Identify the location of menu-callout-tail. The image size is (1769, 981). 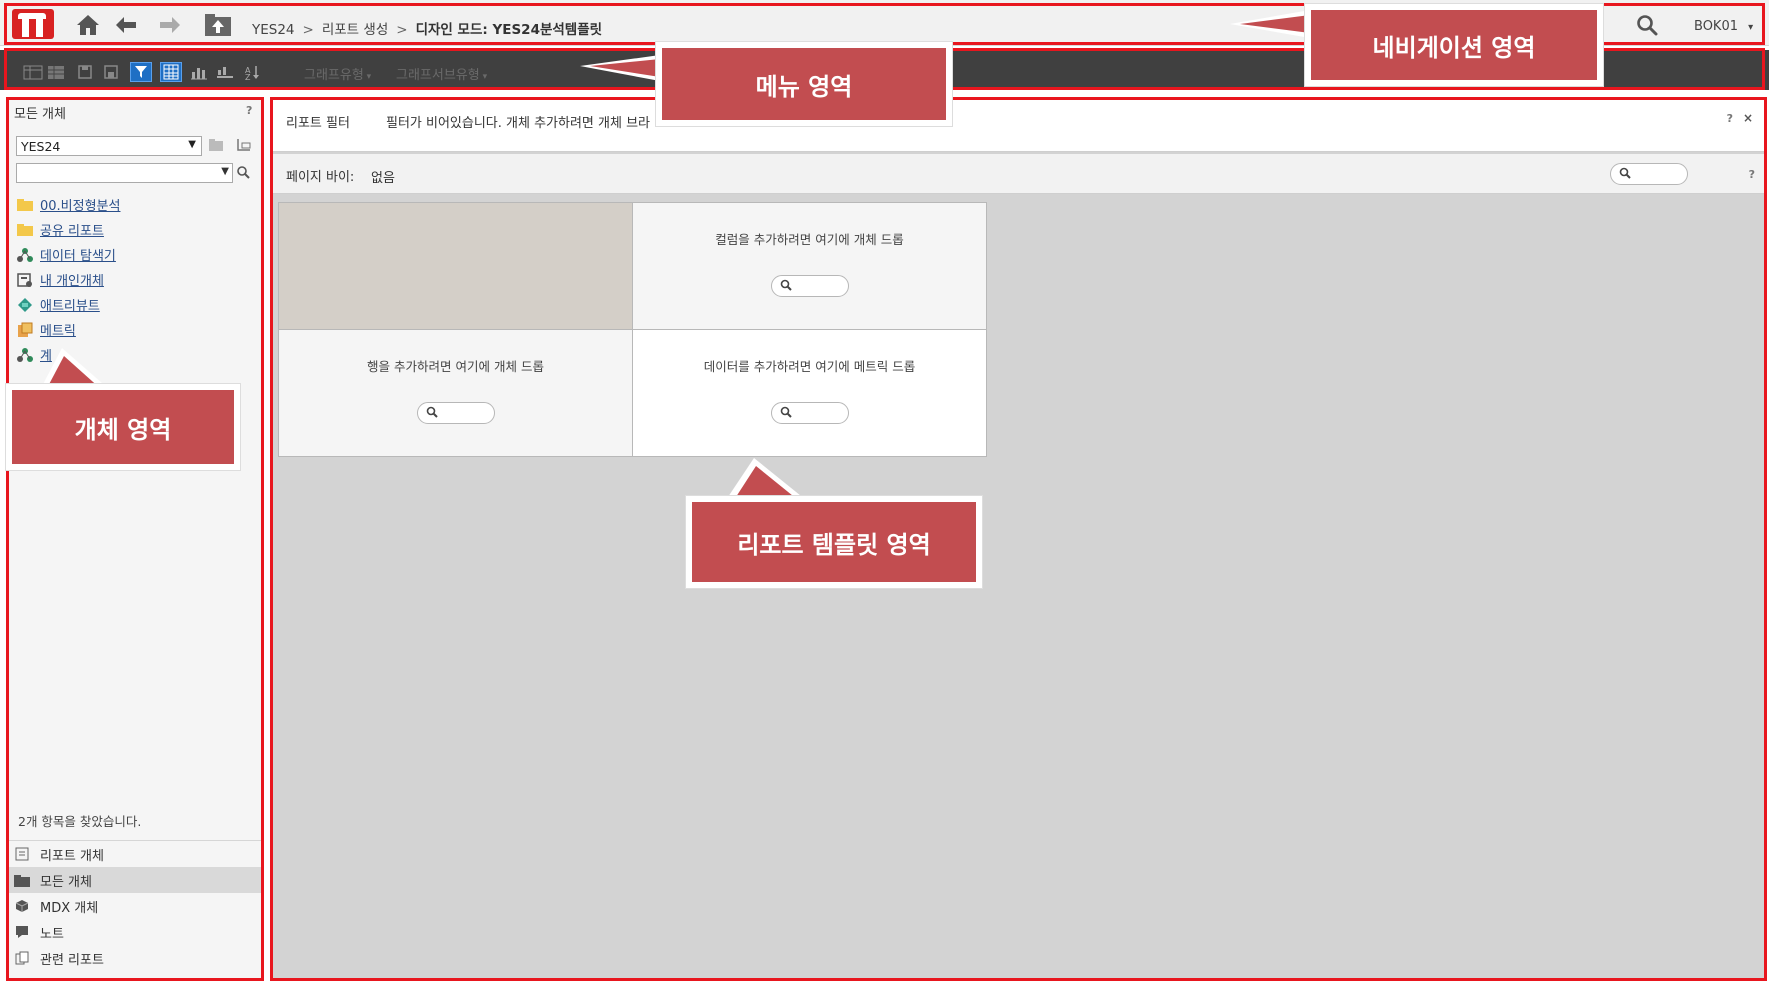
(620, 68).